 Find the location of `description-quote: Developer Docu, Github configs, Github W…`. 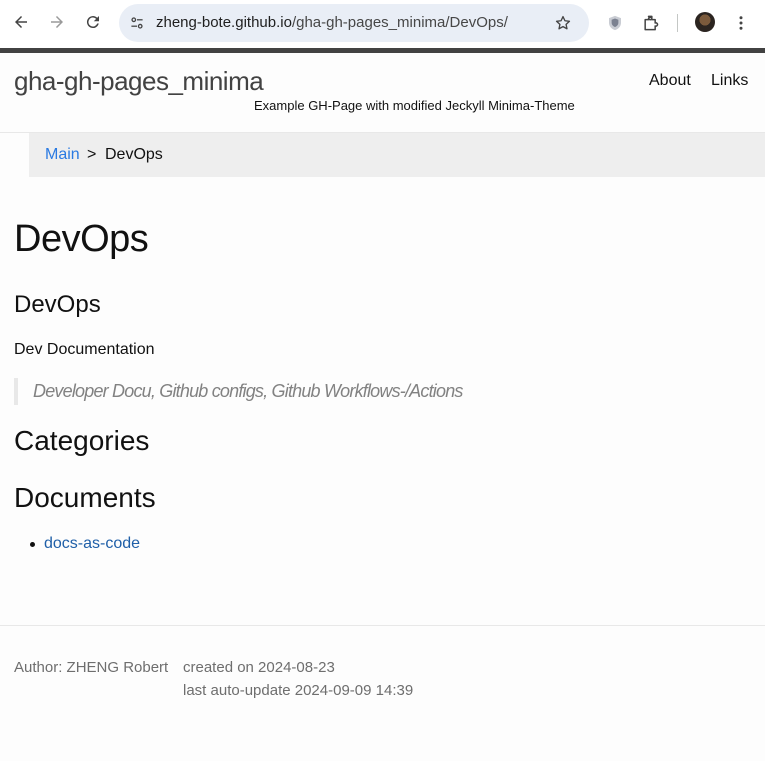

description-quote: Developer Docu, Github configs, Github W… is located at coordinates (238, 391).